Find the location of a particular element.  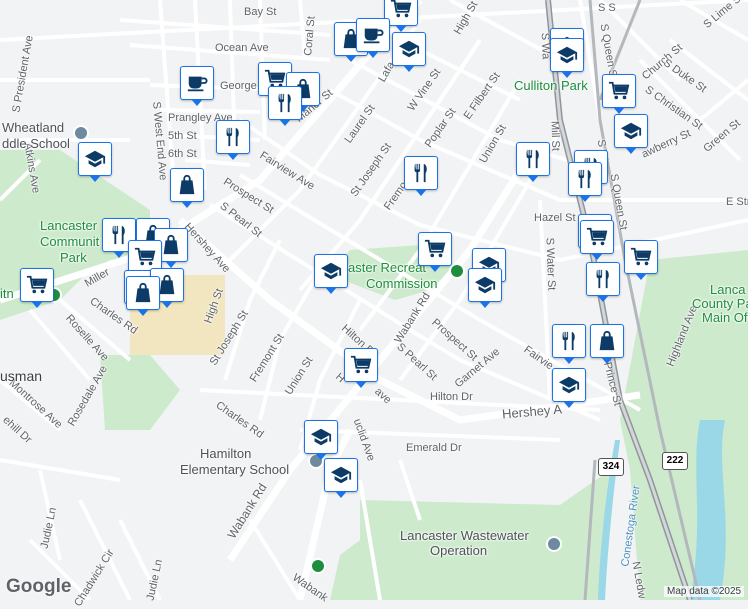

school-poi-dot is located at coordinates (81, 133).